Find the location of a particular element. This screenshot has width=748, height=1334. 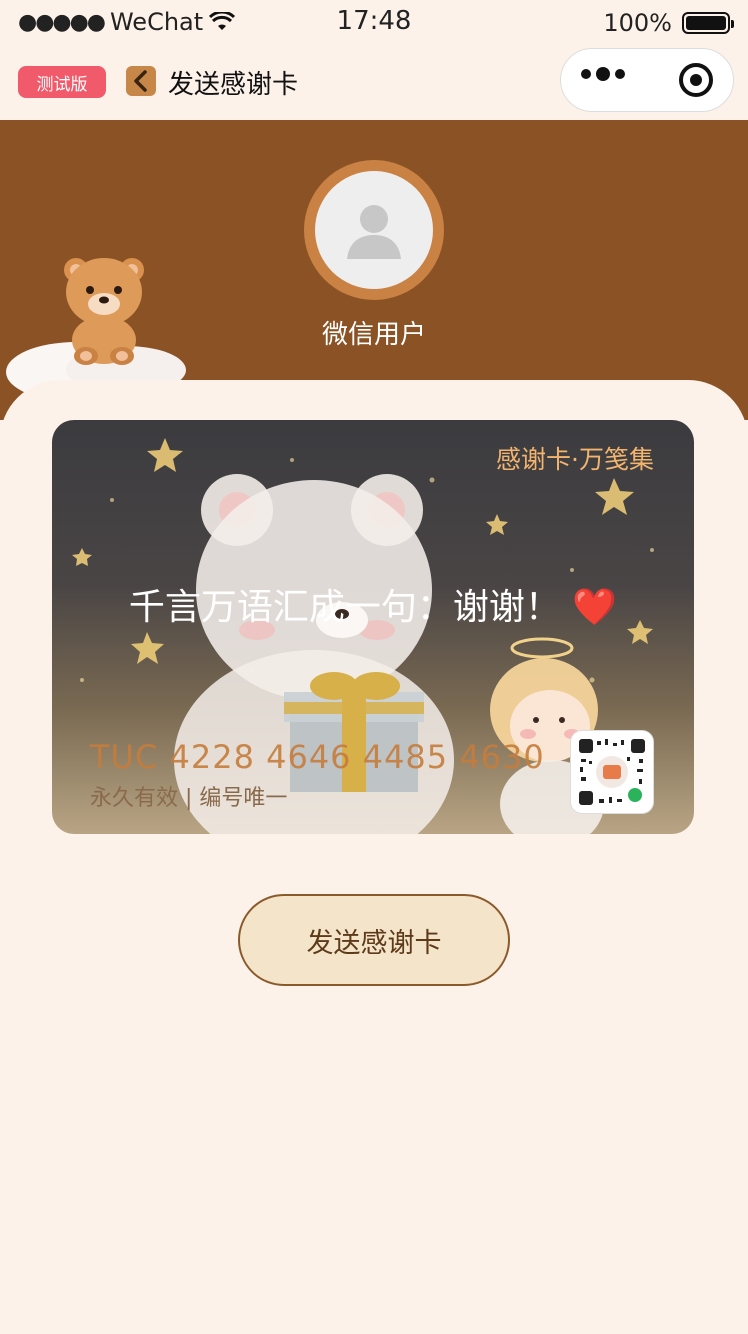

user-name: 微信用户 is located at coordinates (373, 335).